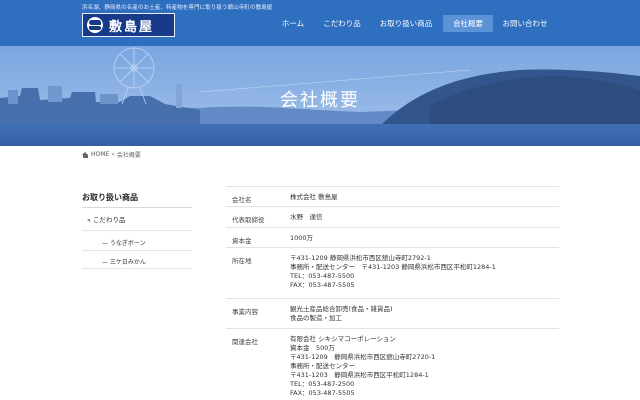 The image size is (640, 400). I want to click on breadcrumb-home-label: HOME, so click(100, 154).